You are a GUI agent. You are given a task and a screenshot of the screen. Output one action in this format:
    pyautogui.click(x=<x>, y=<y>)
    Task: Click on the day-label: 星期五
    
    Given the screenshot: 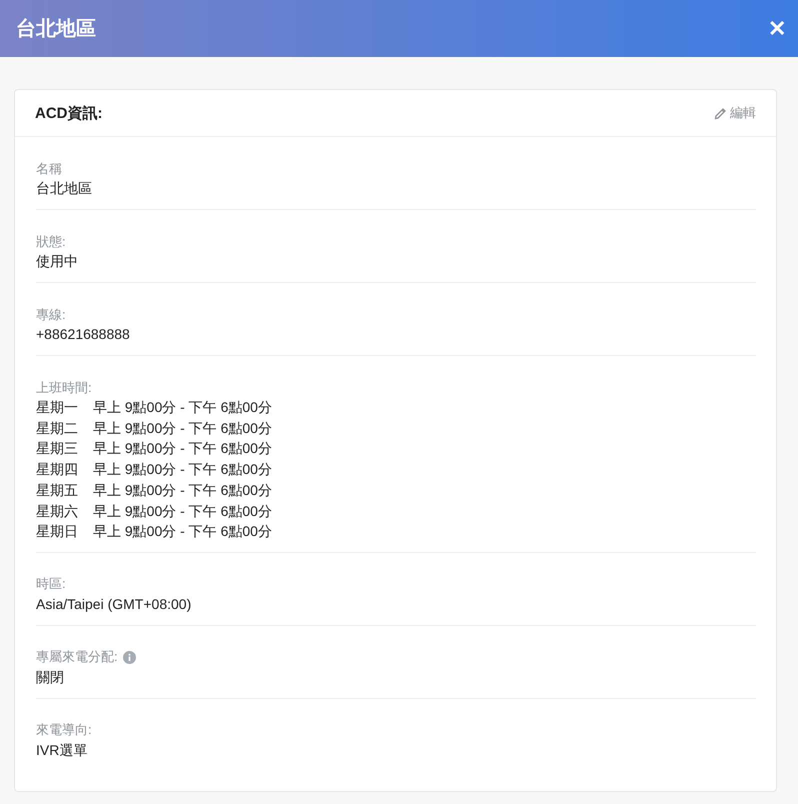 What is the action you would take?
    pyautogui.click(x=57, y=490)
    